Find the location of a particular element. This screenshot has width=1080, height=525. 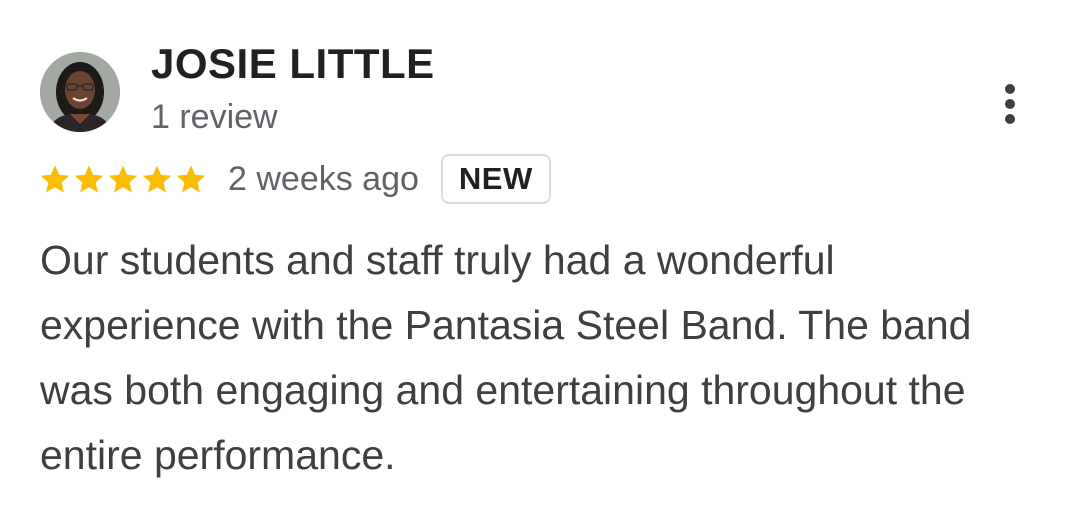

more-options-button is located at coordinates (1010, 104).